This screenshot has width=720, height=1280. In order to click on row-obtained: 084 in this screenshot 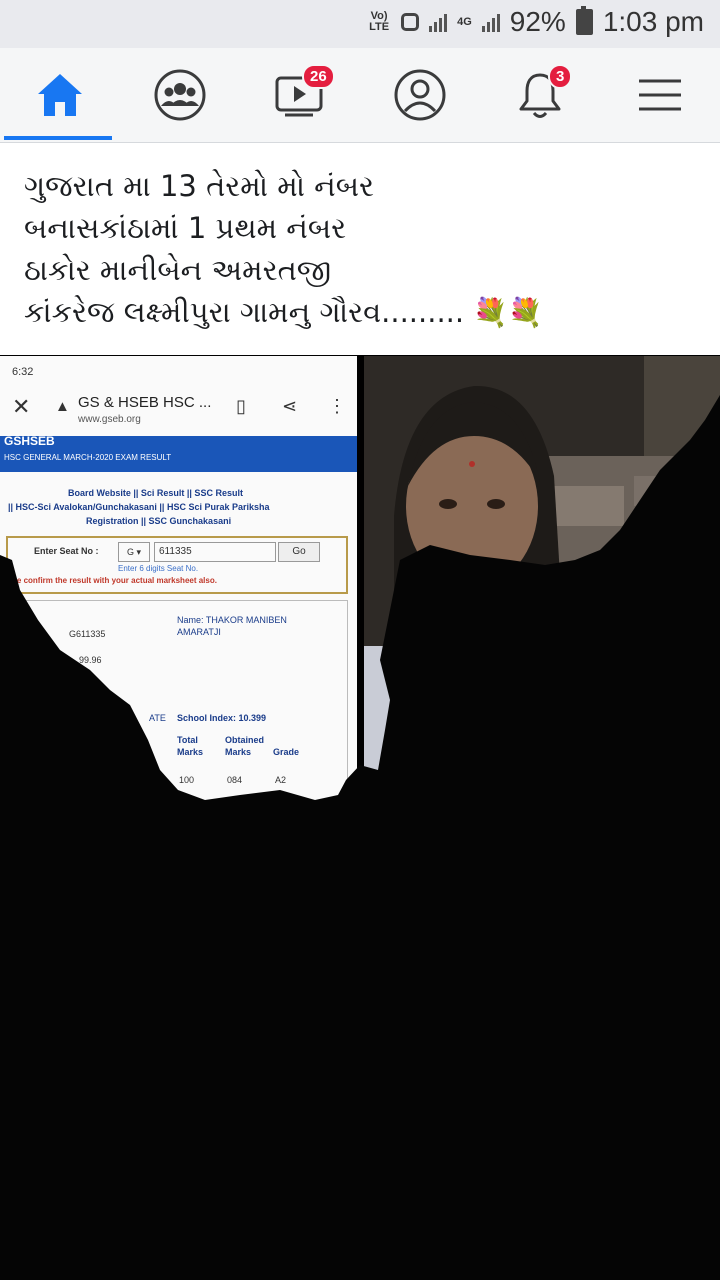, I will do `click(235, 780)`.